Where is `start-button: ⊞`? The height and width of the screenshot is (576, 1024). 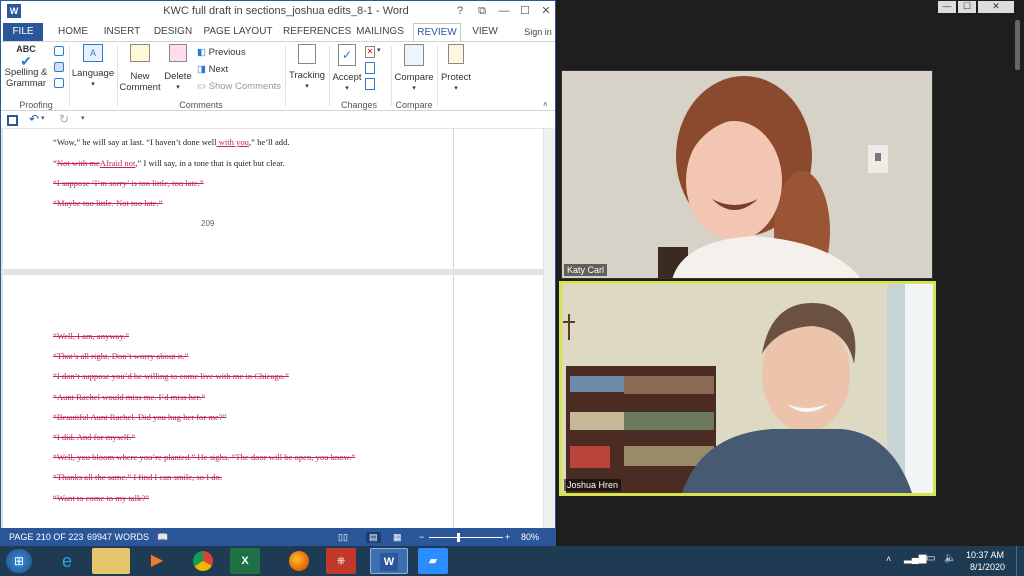
start-button: ⊞ is located at coordinates (19, 561).